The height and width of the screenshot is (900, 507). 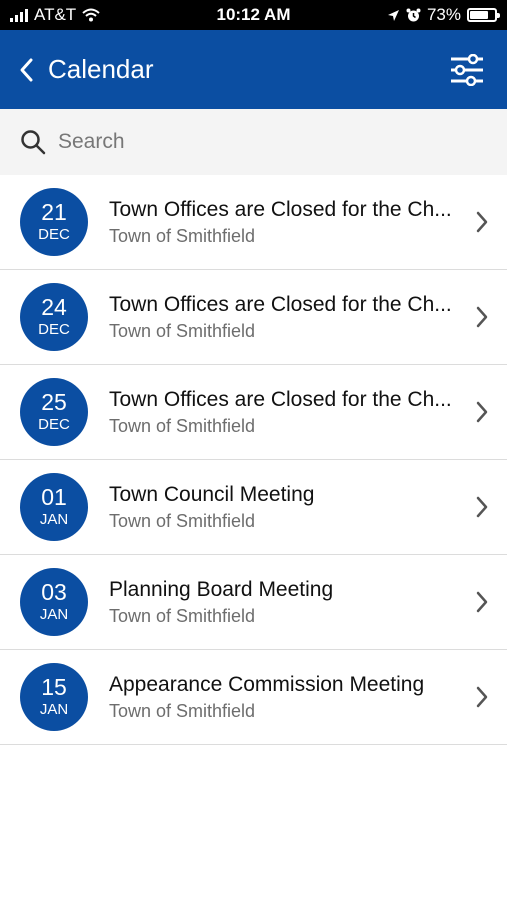 I want to click on battery-percent: 73%, so click(x=443, y=14).